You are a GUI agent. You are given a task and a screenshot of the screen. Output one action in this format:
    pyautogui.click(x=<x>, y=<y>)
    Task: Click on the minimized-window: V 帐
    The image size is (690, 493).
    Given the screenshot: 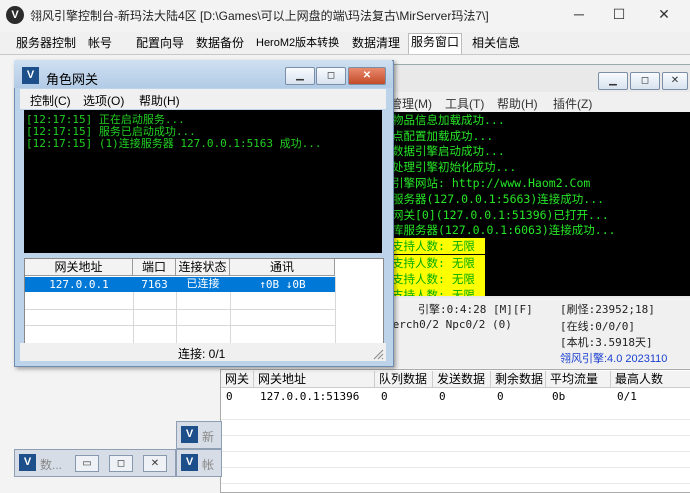 What is the action you would take?
    pyautogui.click(x=199, y=463)
    